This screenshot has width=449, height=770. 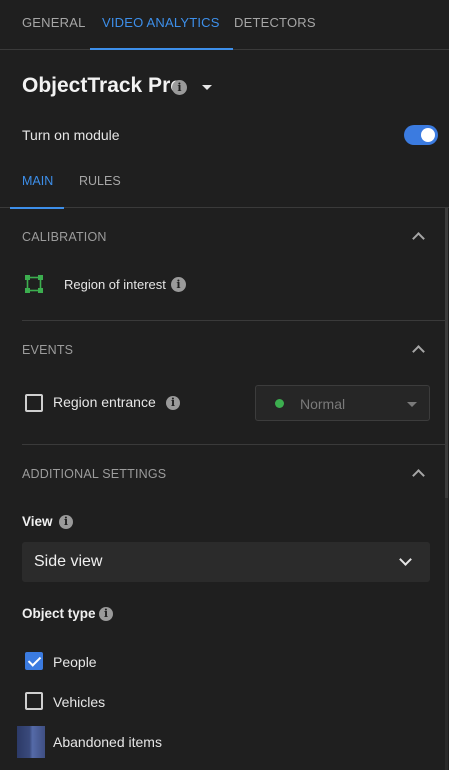 I want to click on collapse-additional-icon, so click(x=418, y=475).